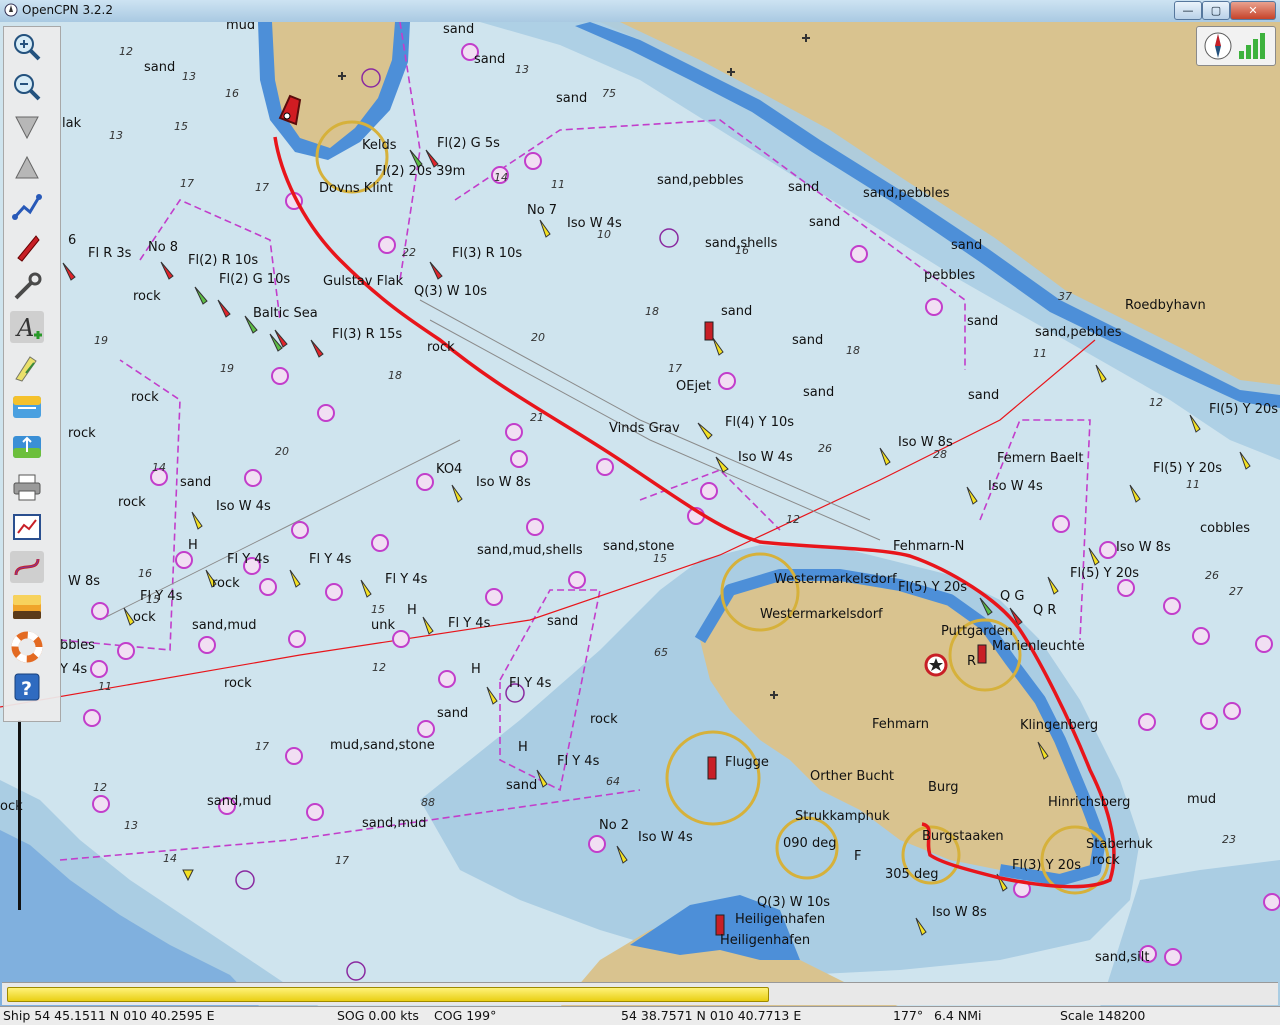 The width and height of the screenshot is (1280, 1025). I want to click on chart-label: Hinrichsberg, so click(1089, 802).